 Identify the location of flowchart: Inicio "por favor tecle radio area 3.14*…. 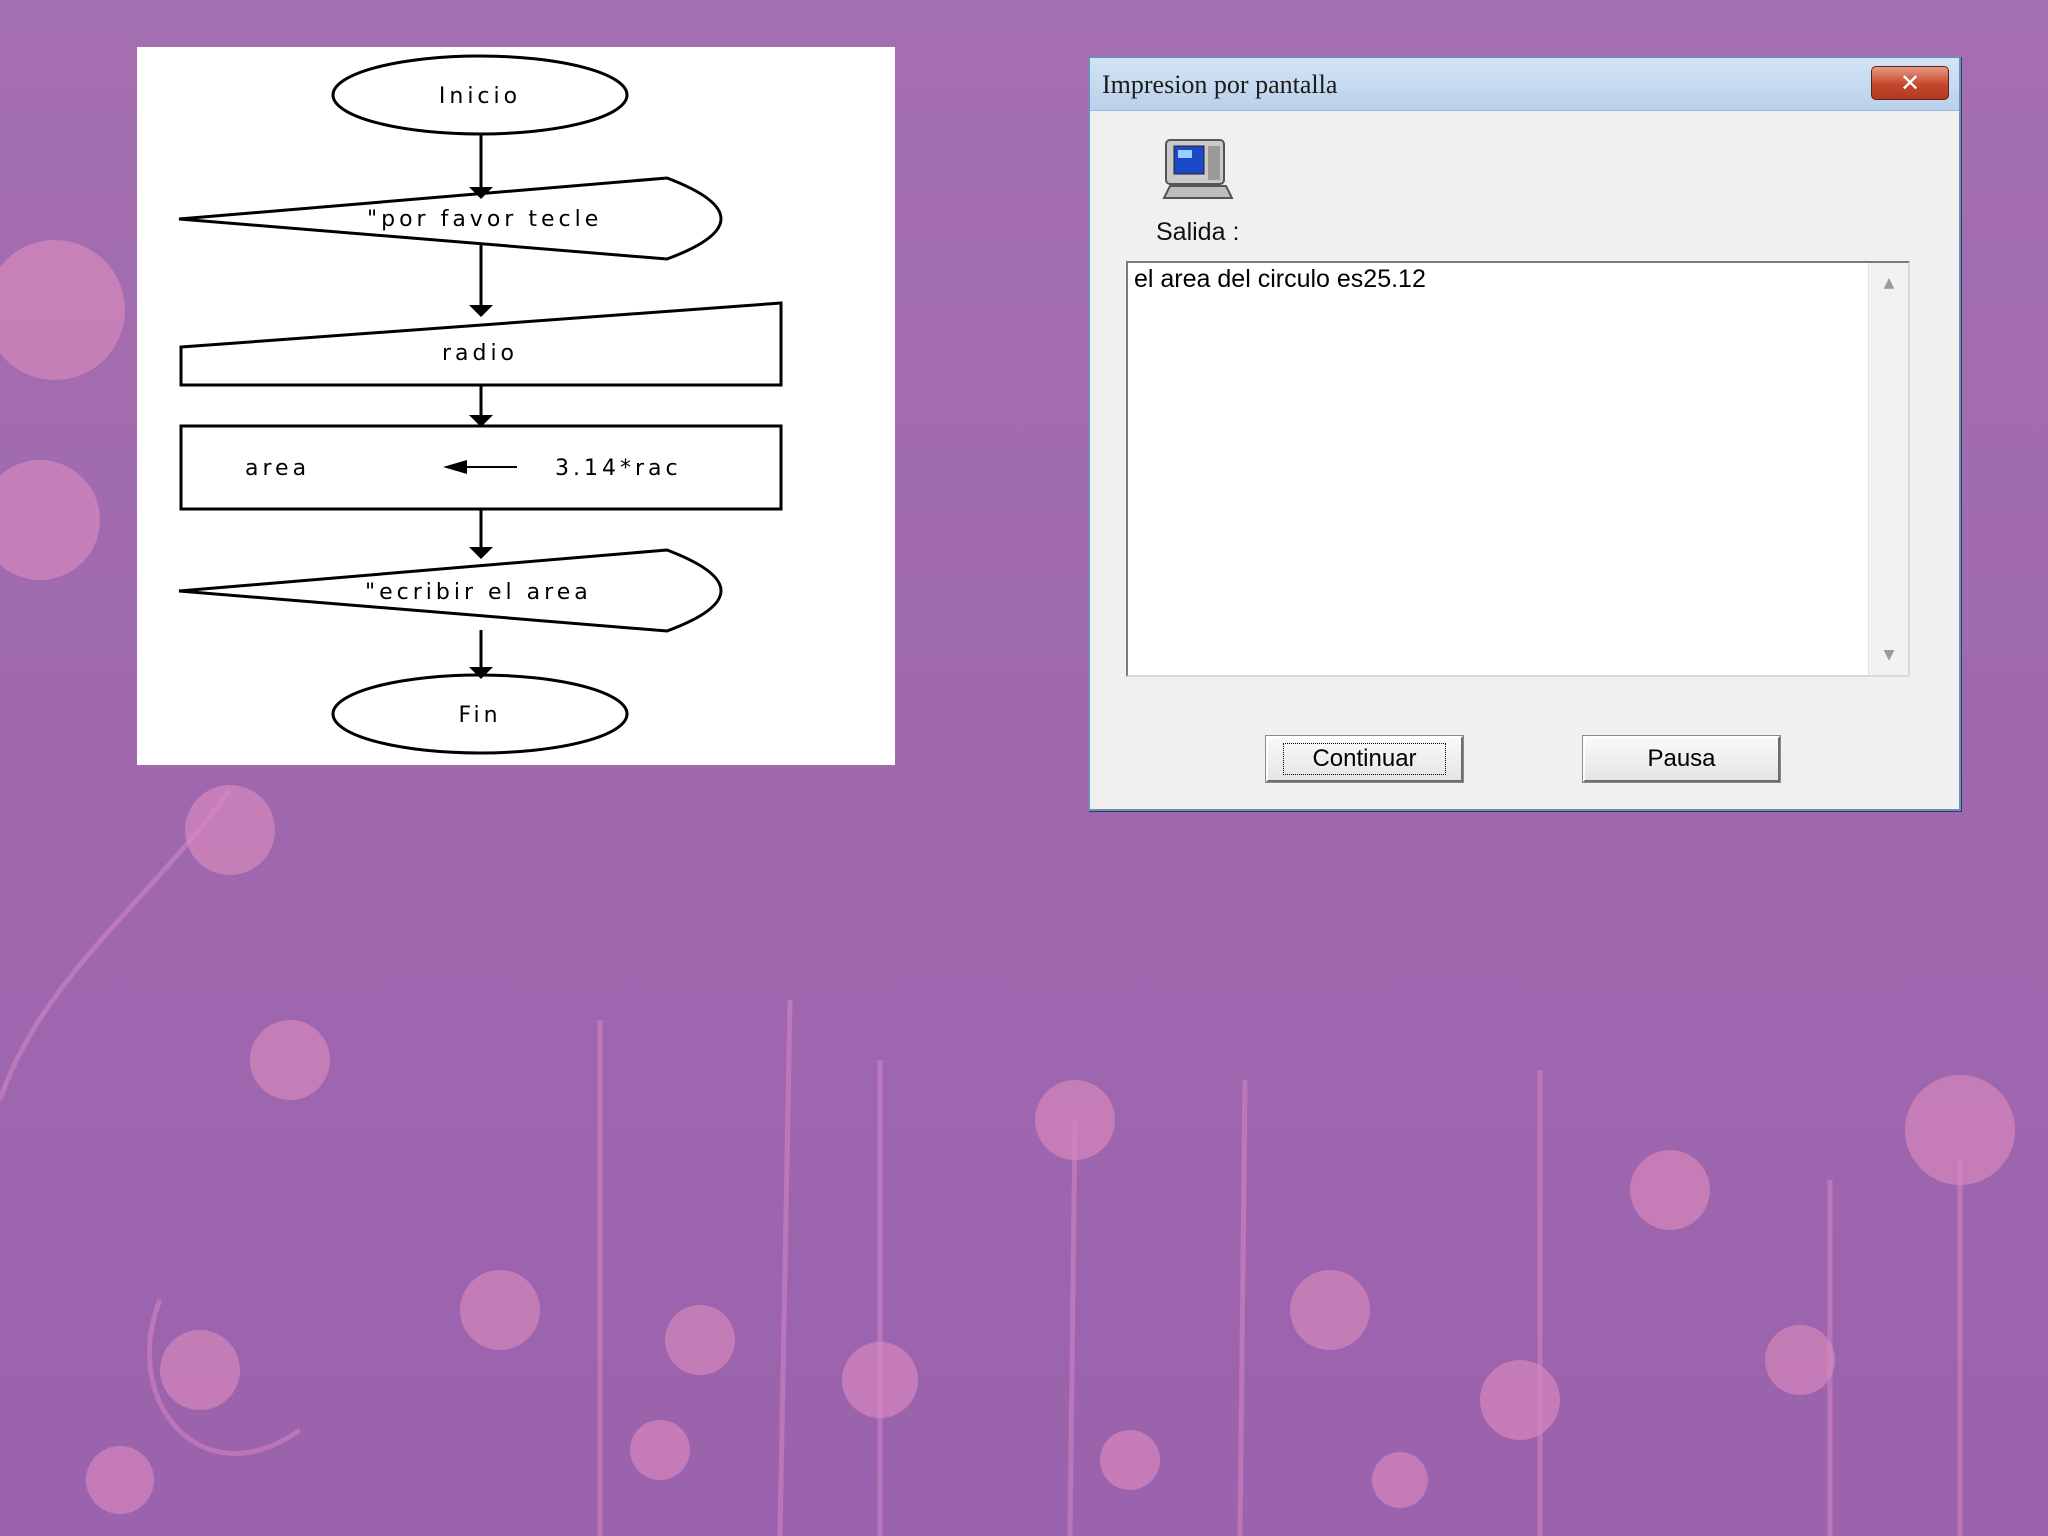
(480, 404).